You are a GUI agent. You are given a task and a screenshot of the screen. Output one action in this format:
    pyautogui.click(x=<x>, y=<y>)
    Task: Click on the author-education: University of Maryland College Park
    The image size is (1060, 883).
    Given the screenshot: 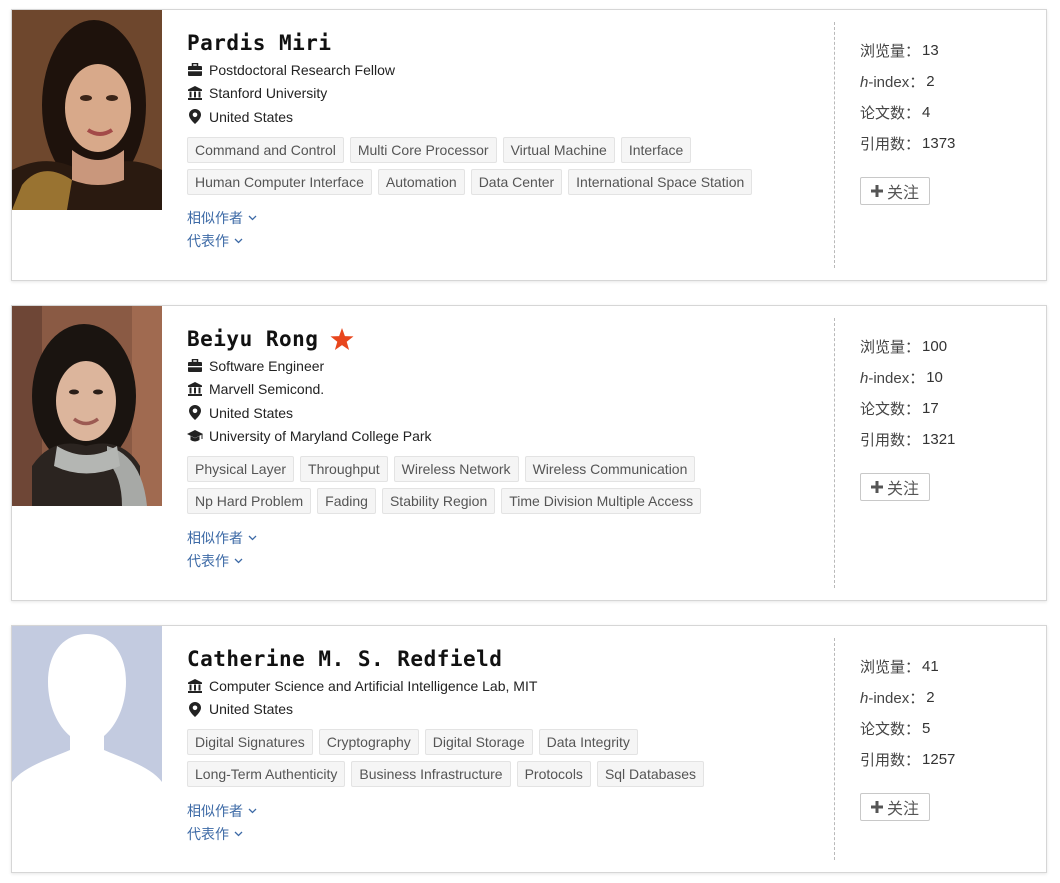 What is the action you would take?
    pyautogui.click(x=507, y=437)
    